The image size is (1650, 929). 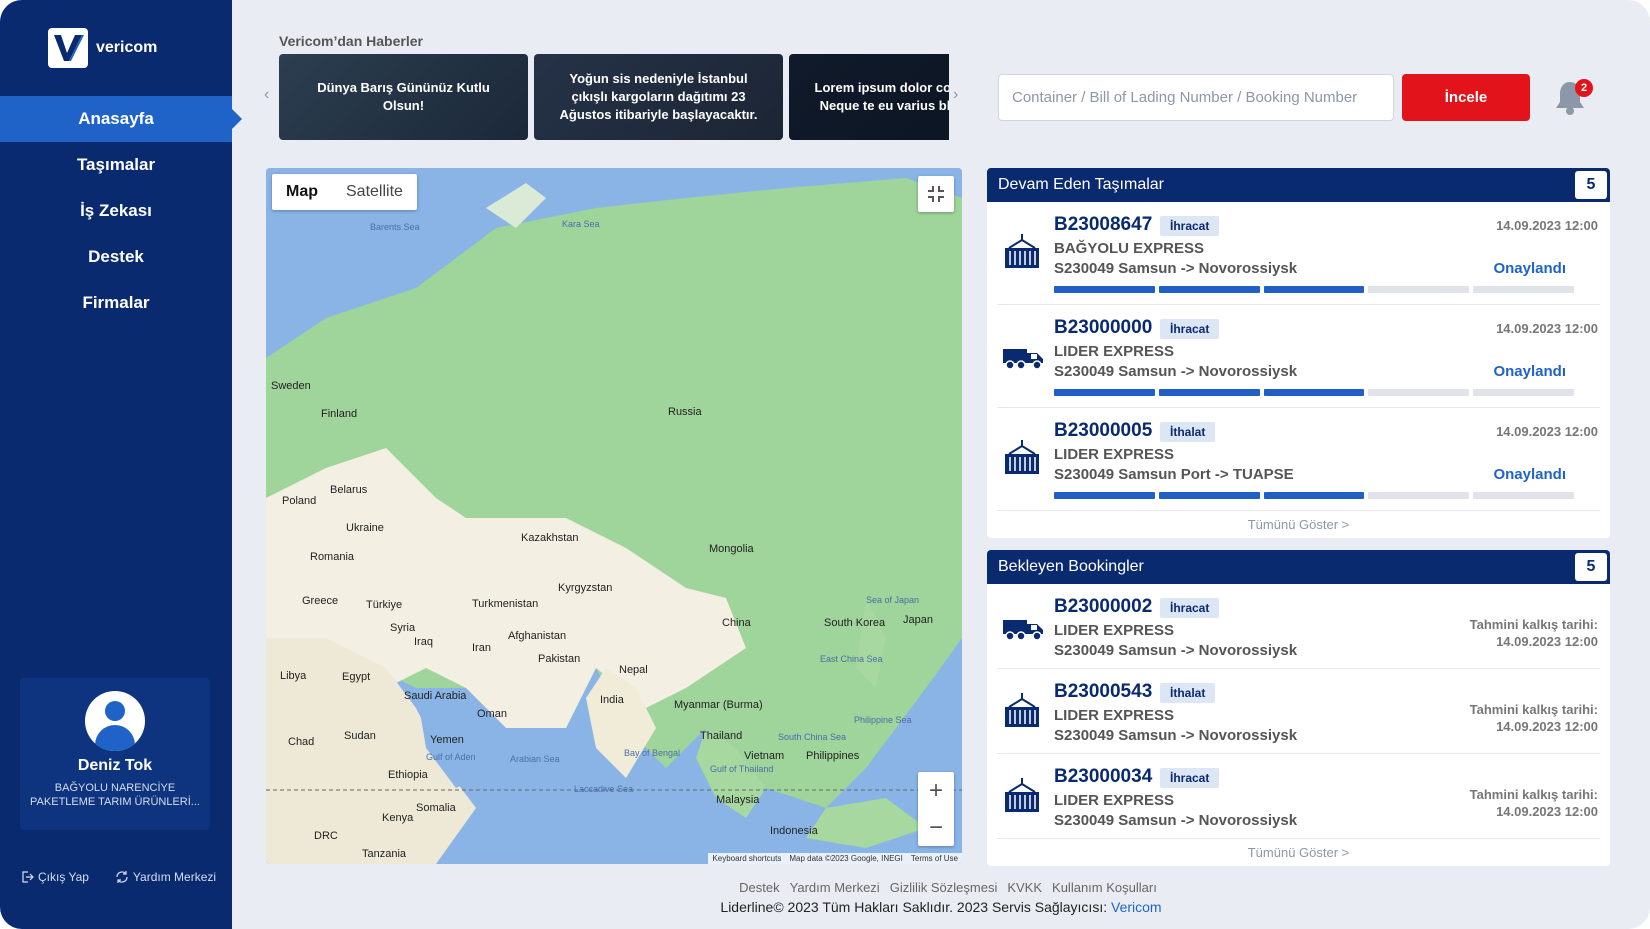 I want to click on tracking-search-input, so click(x=1196, y=97).